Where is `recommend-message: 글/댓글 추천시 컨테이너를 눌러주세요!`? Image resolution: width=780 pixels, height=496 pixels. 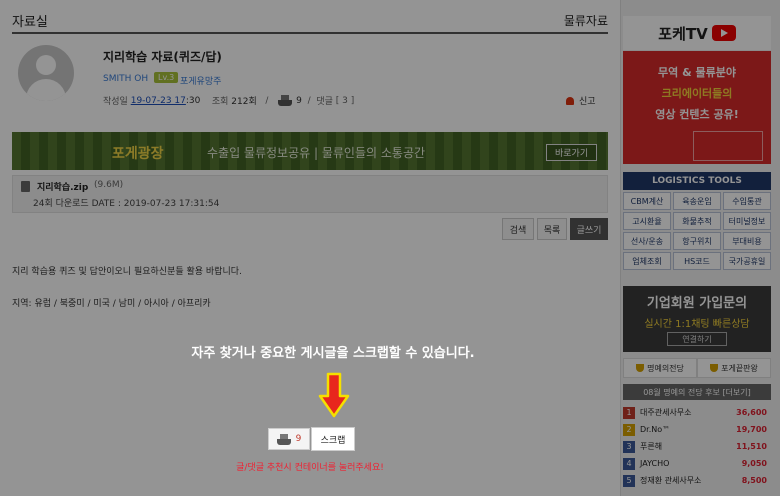
recommend-message: 글/댓글 추천시 컨테이너를 눌러주세요! is located at coordinates (310, 468).